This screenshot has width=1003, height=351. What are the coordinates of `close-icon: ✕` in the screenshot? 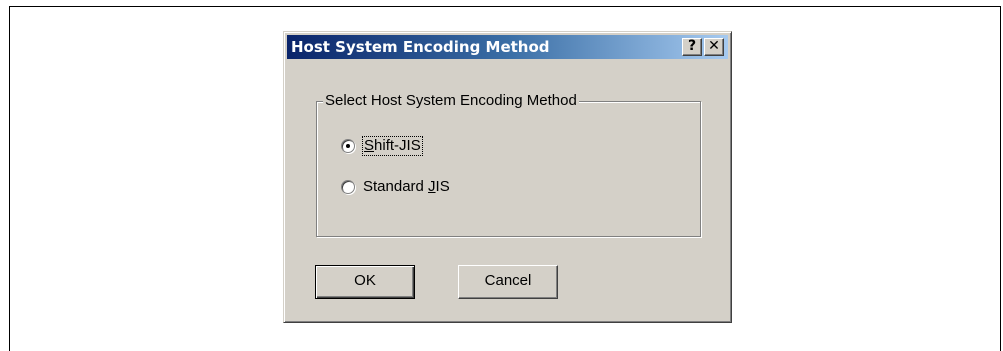 It's located at (714, 46).